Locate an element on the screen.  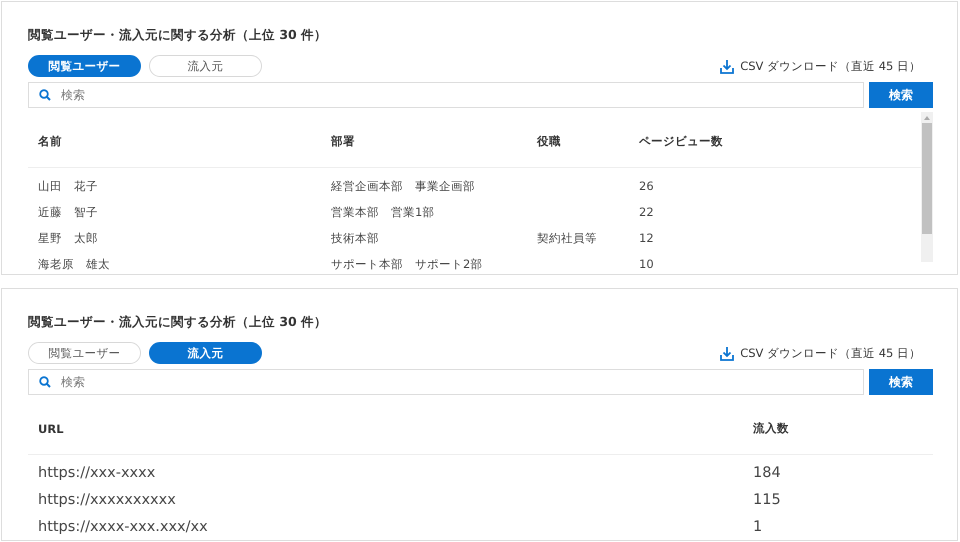
table-cell-text: 近藤 智子 is located at coordinates (68, 212).